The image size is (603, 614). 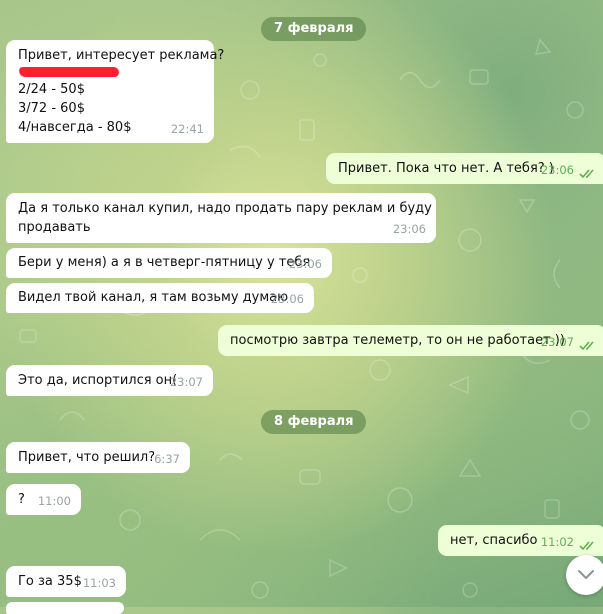 What do you see at coordinates (314, 29) in the screenshot?
I see `date-separator: 7 февраля` at bounding box center [314, 29].